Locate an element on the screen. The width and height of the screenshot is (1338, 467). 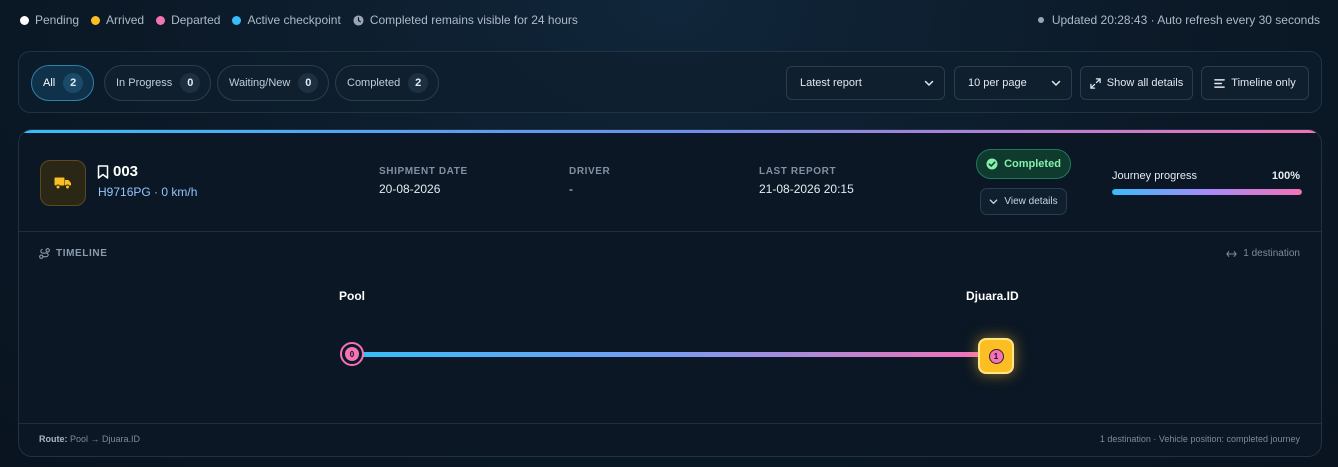
filter-tab-label: Waiting/New is located at coordinates (260, 83).